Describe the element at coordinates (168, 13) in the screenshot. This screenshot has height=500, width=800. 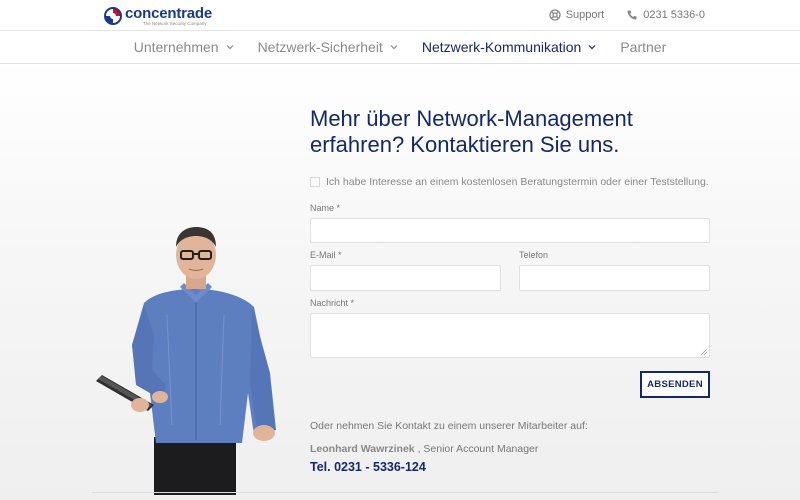
I see `logo-name: concentrade` at that location.